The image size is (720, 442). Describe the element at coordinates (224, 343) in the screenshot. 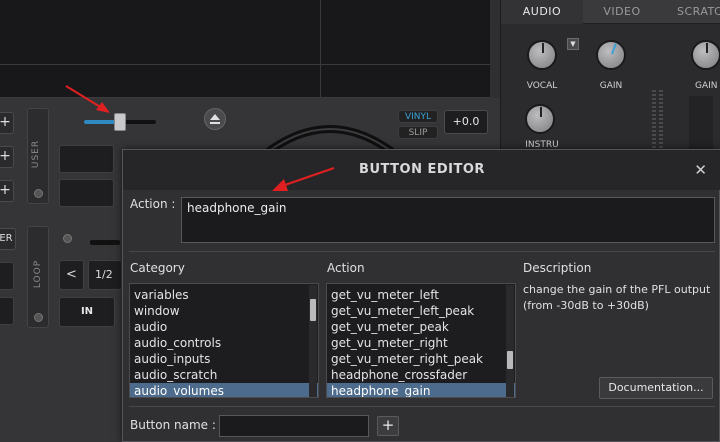

I see `category-list-item: audio_controls` at that location.